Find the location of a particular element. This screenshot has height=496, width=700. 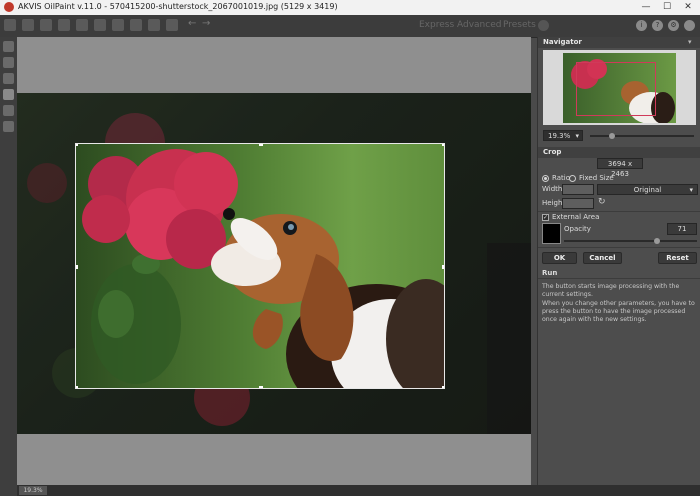

zoom-slider-knob is located at coordinates (612, 136).